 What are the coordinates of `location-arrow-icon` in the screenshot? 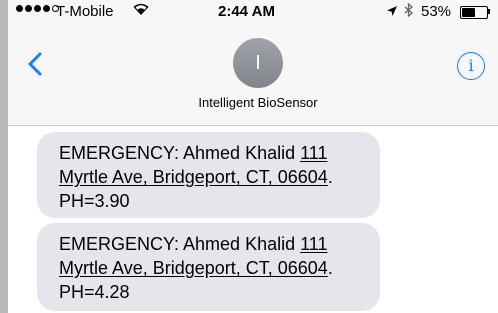 It's located at (392, 12).